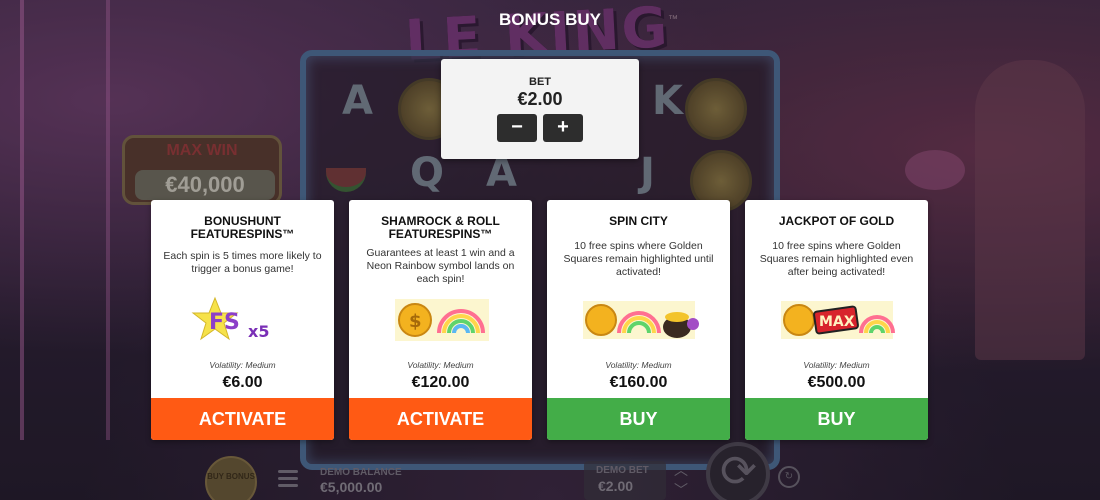  What do you see at coordinates (242, 227) in the screenshot?
I see `feature-name: BONUSHUNT FEATURESPINS™` at bounding box center [242, 227].